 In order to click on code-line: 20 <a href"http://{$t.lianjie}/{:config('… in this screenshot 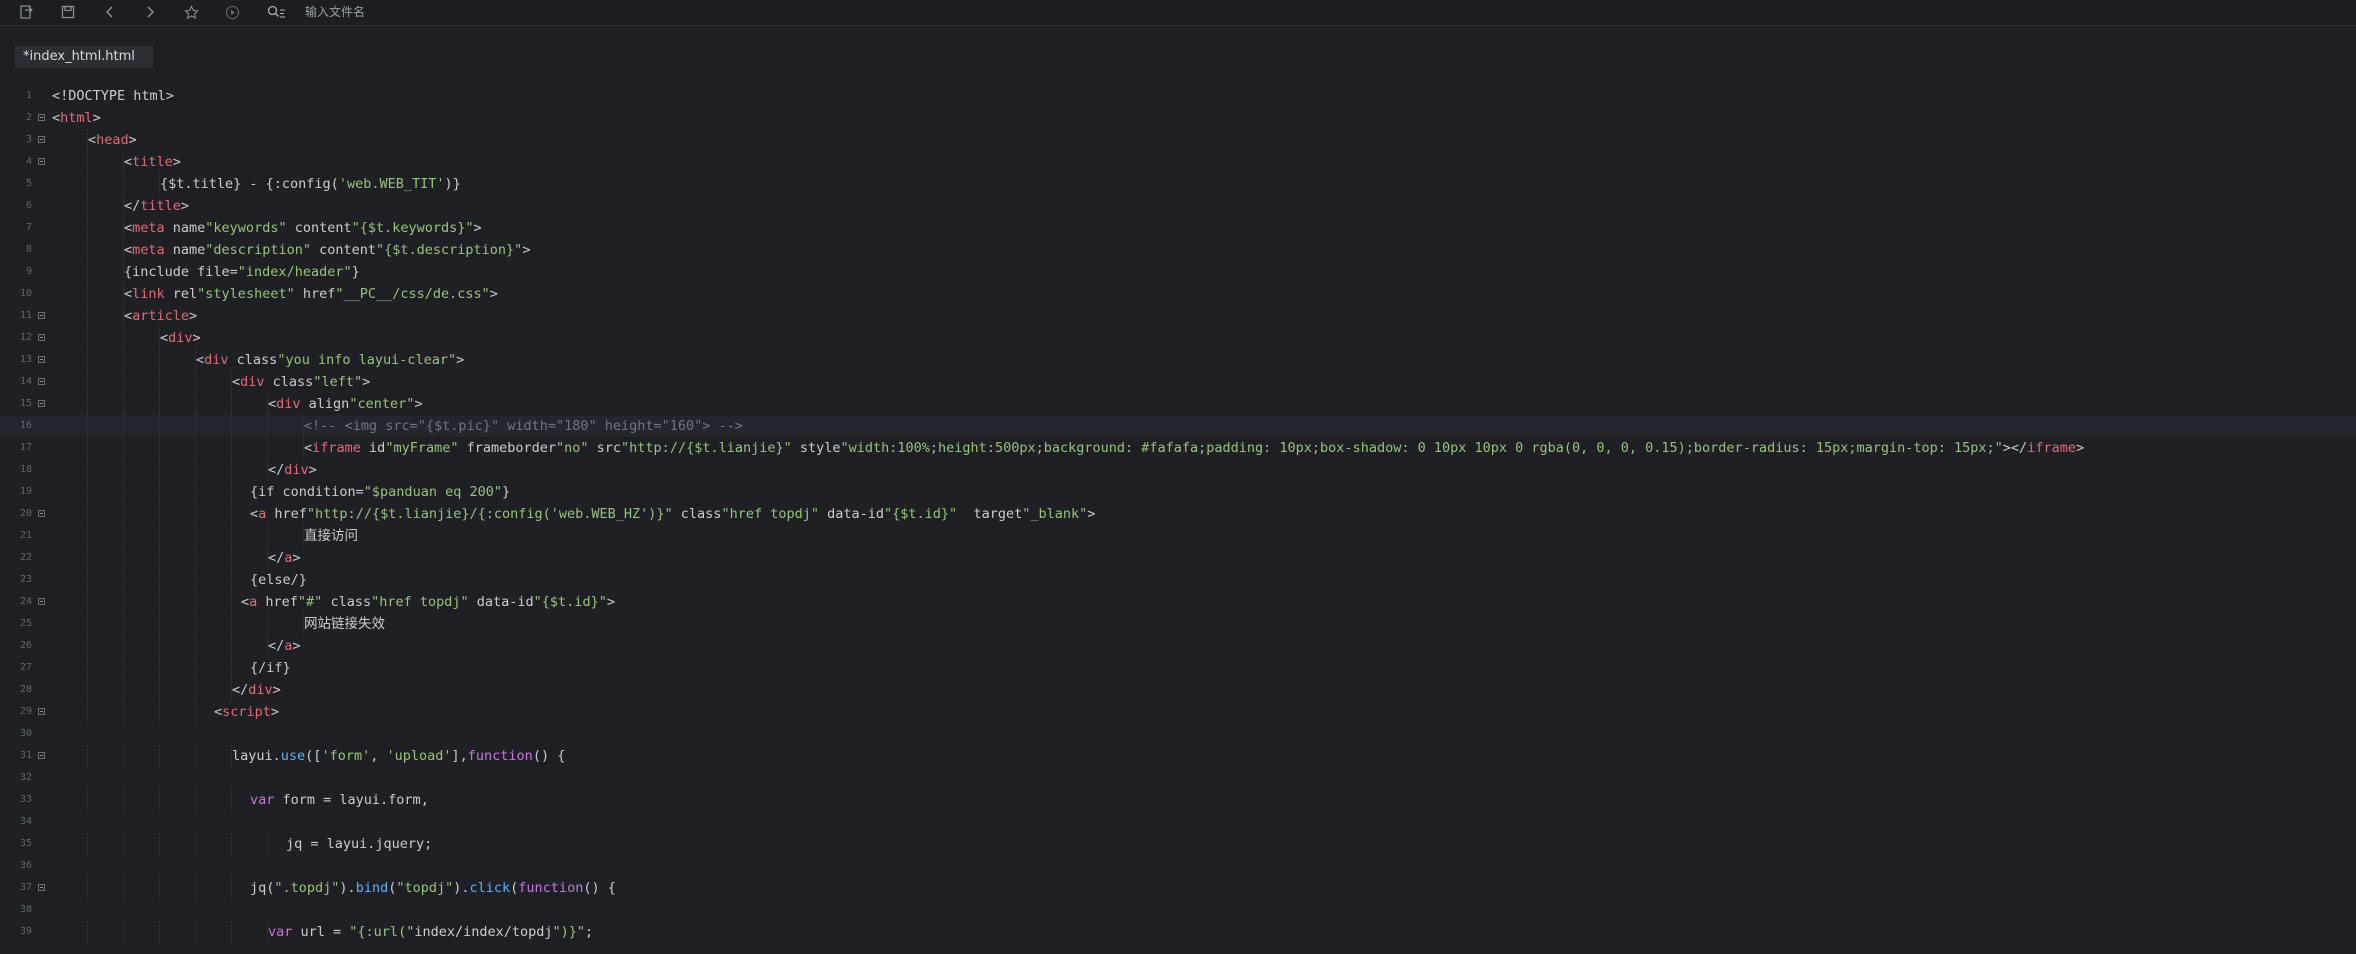, I will do `click(1178, 514)`.